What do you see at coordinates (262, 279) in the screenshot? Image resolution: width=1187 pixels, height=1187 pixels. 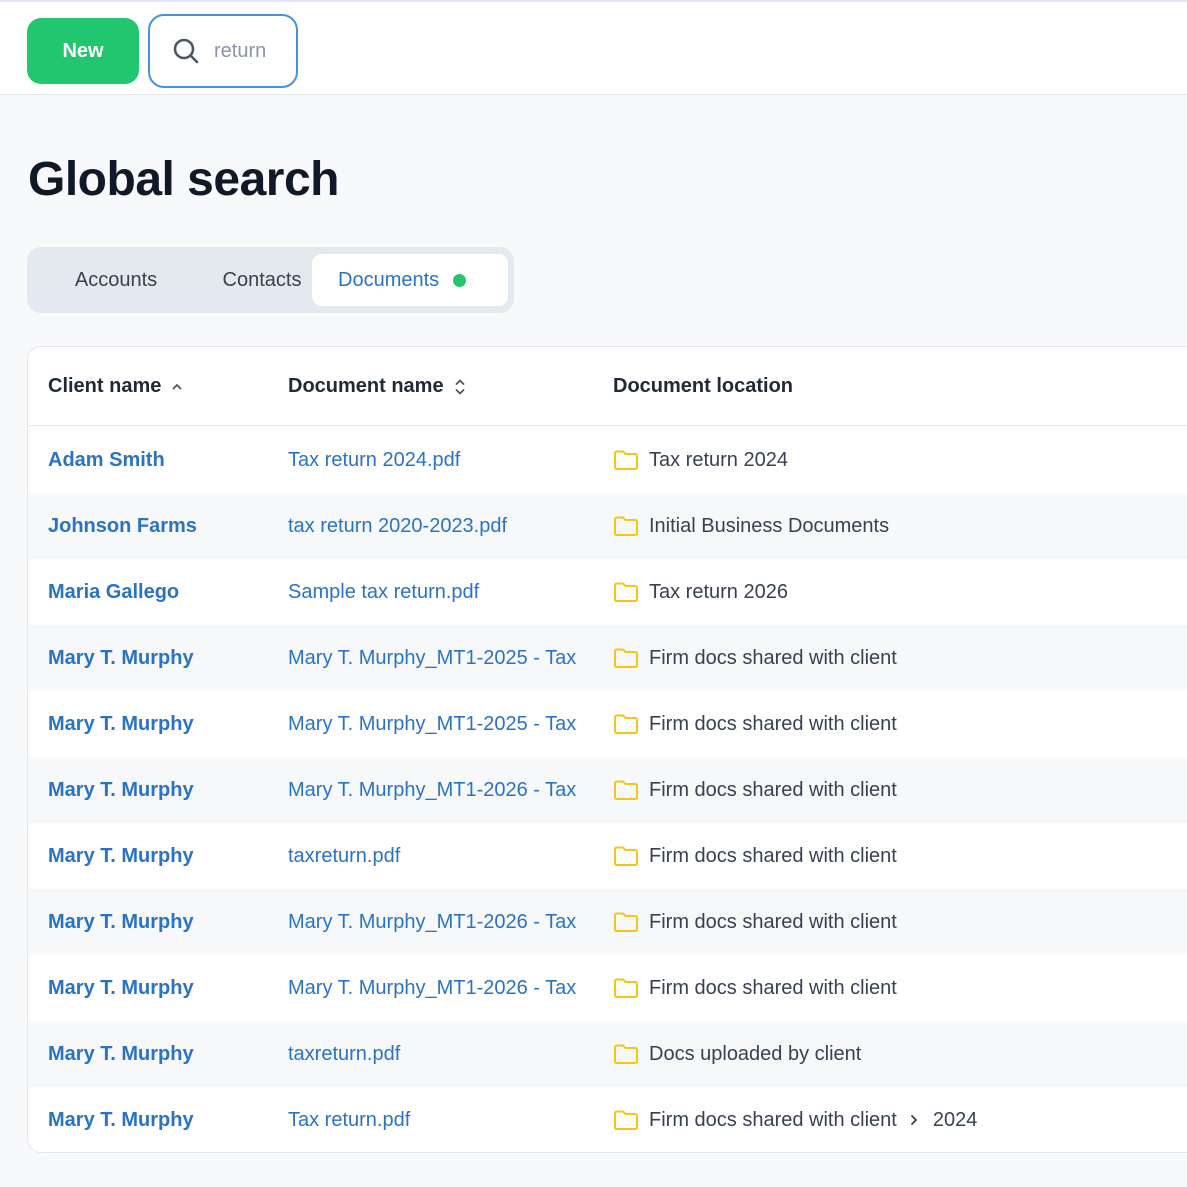 I see `tab-contacts-label: Contacts` at bounding box center [262, 279].